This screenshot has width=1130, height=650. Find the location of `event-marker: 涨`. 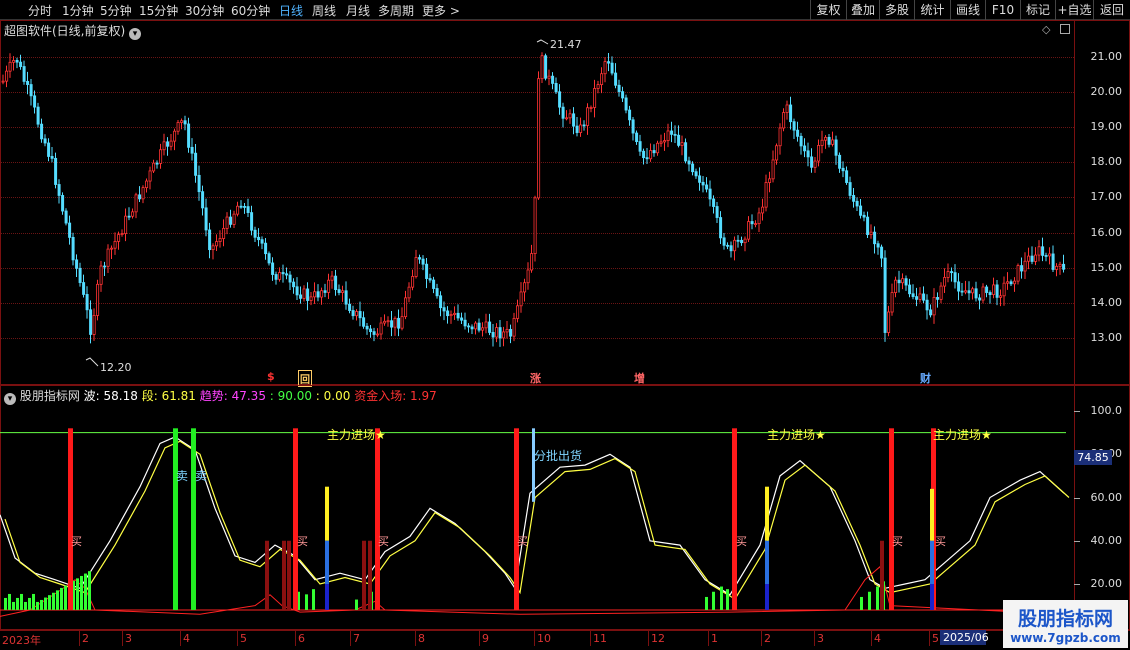

event-marker: 涨 is located at coordinates (535, 378).